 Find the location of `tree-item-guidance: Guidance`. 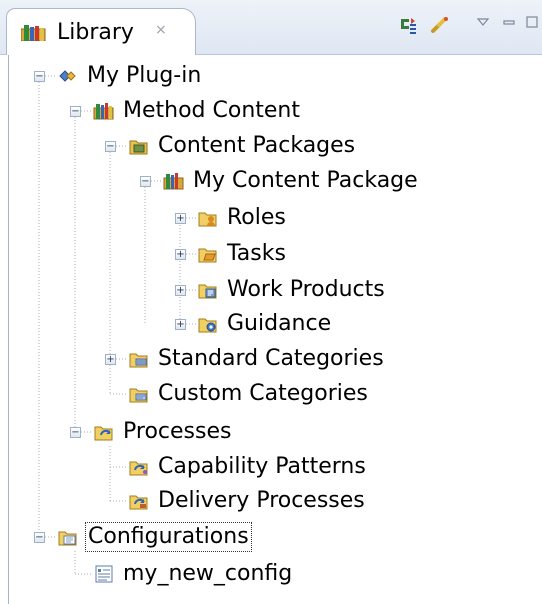

tree-item-guidance: Guidance is located at coordinates (264, 324).